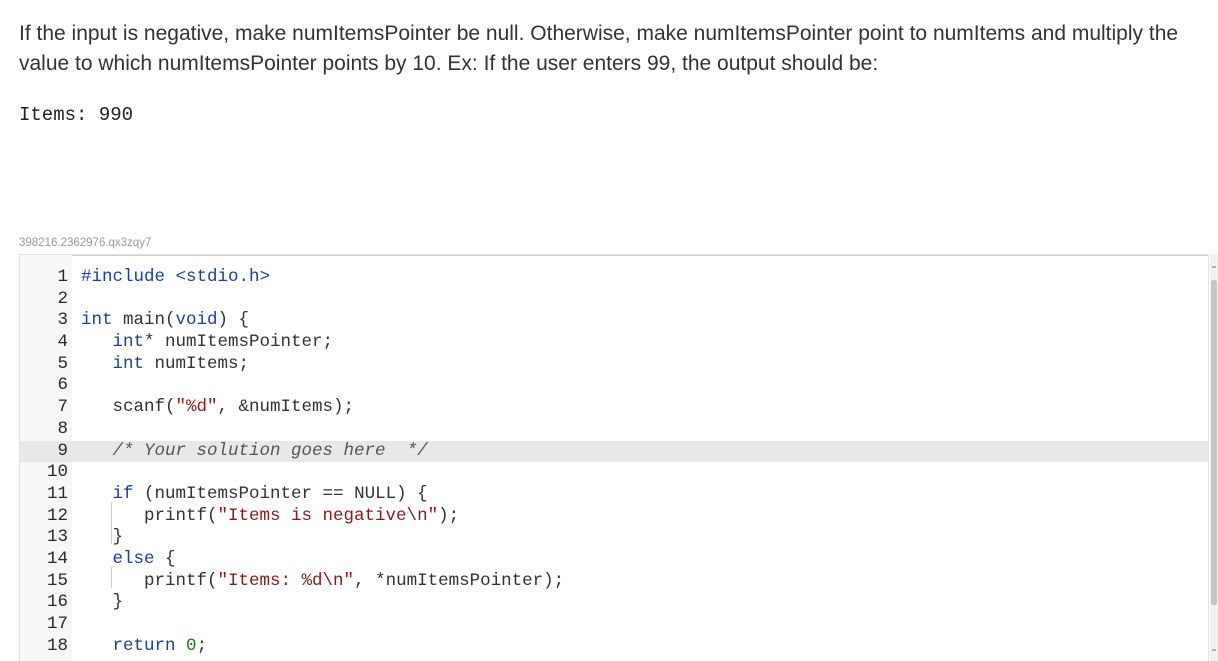  Describe the element at coordinates (165, 321) in the screenshot. I see `code-text: int main(void) {` at that location.